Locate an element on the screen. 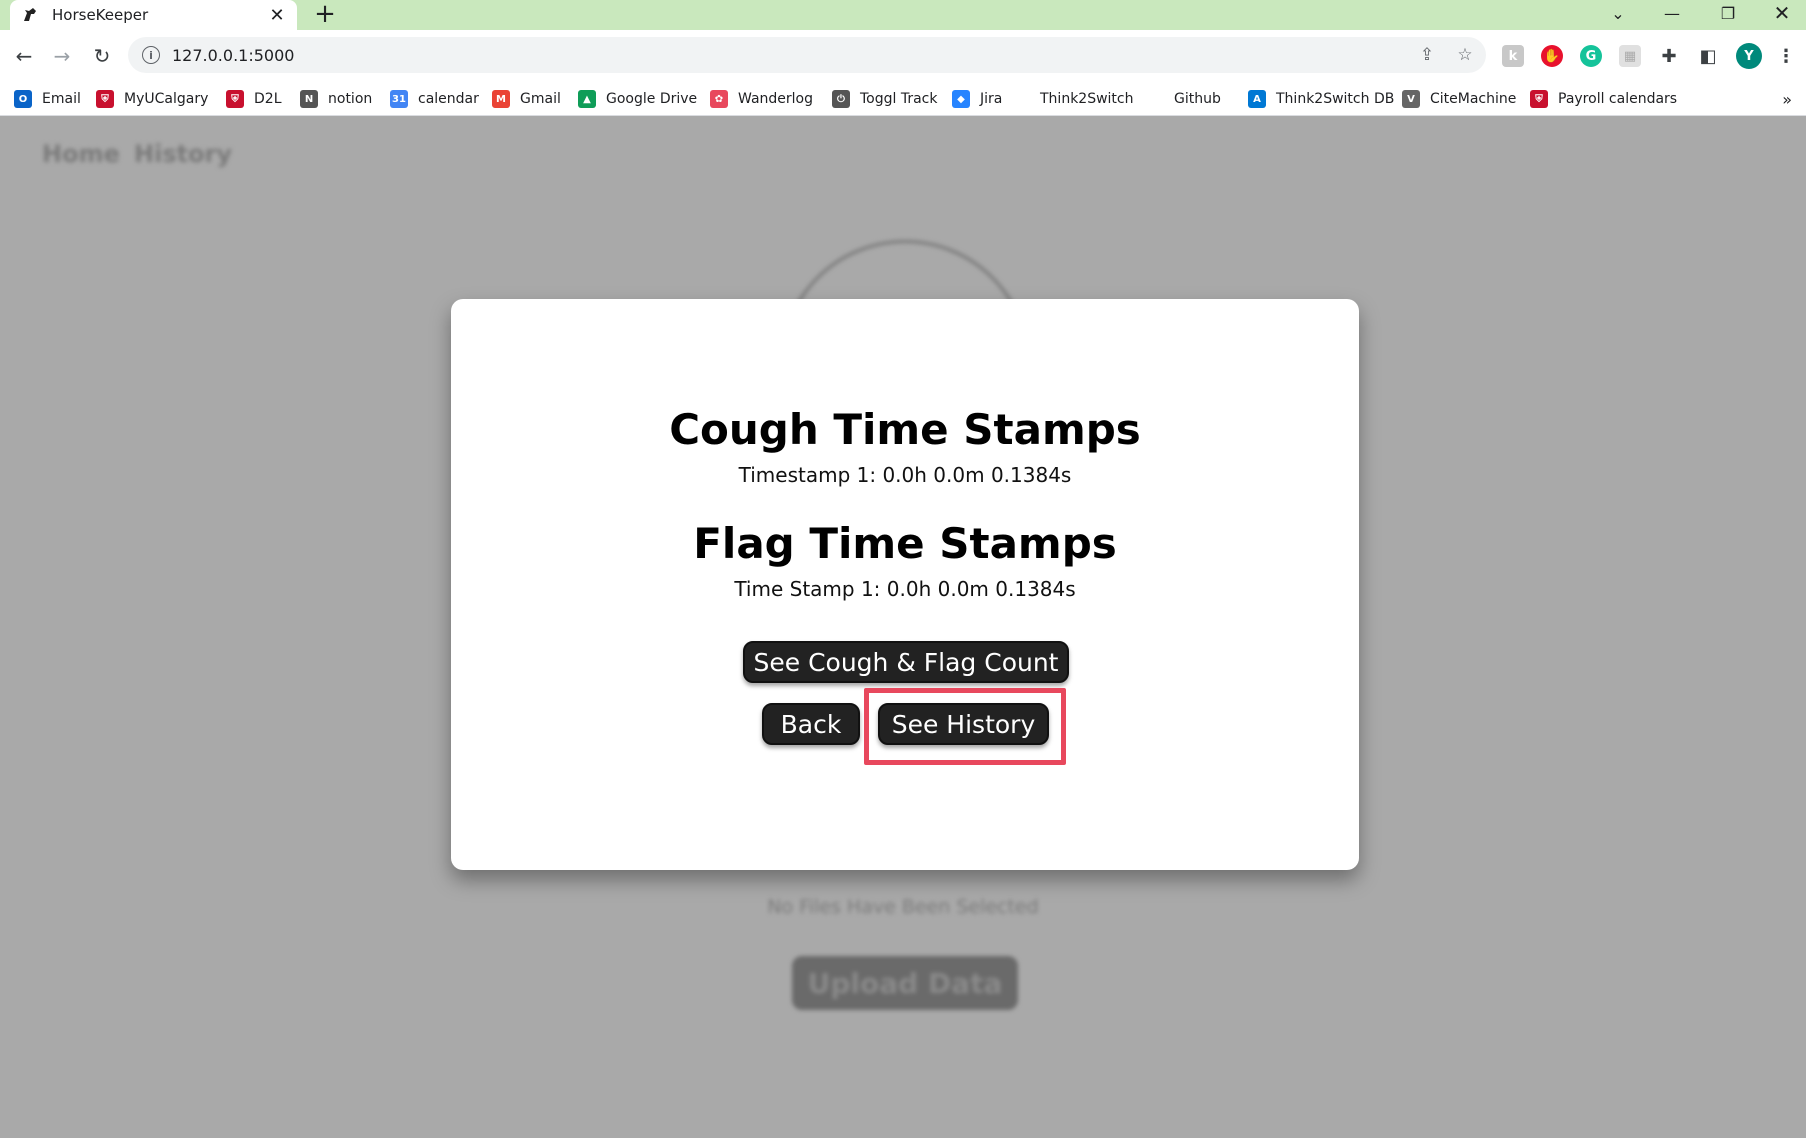 This screenshot has width=1806, height=1138. minimize-icon: — is located at coordinates (1672, 13).